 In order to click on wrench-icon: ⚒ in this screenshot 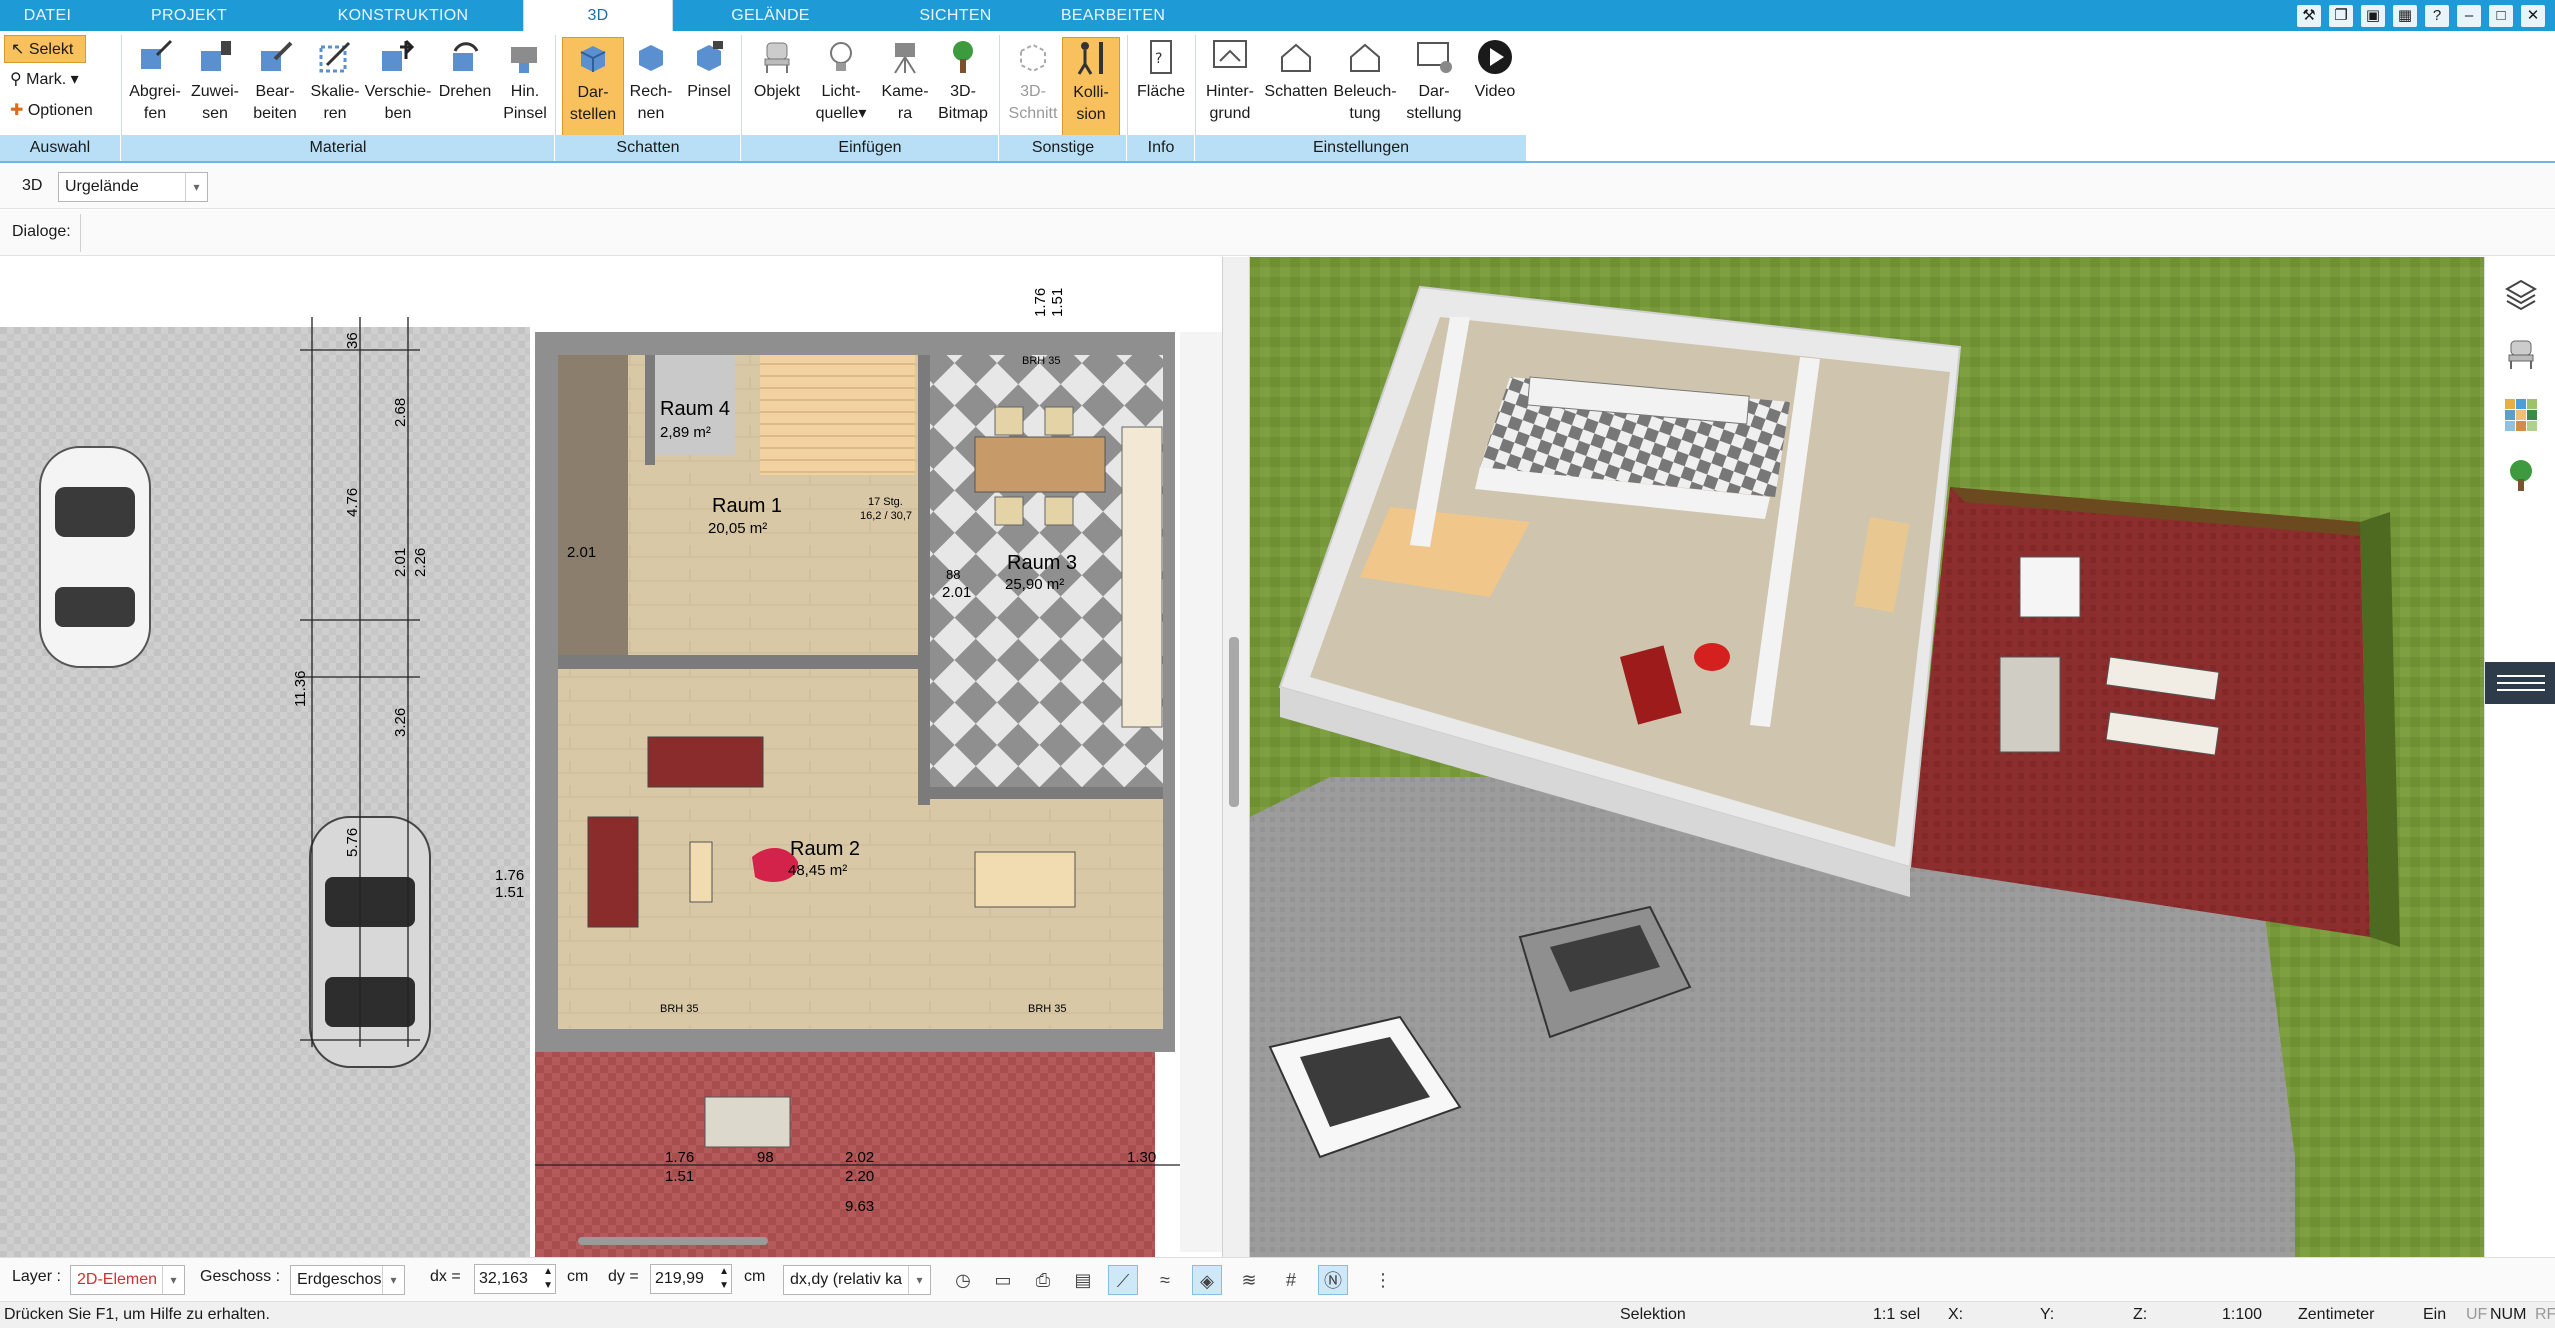, I will do `click(2309, 15)`.